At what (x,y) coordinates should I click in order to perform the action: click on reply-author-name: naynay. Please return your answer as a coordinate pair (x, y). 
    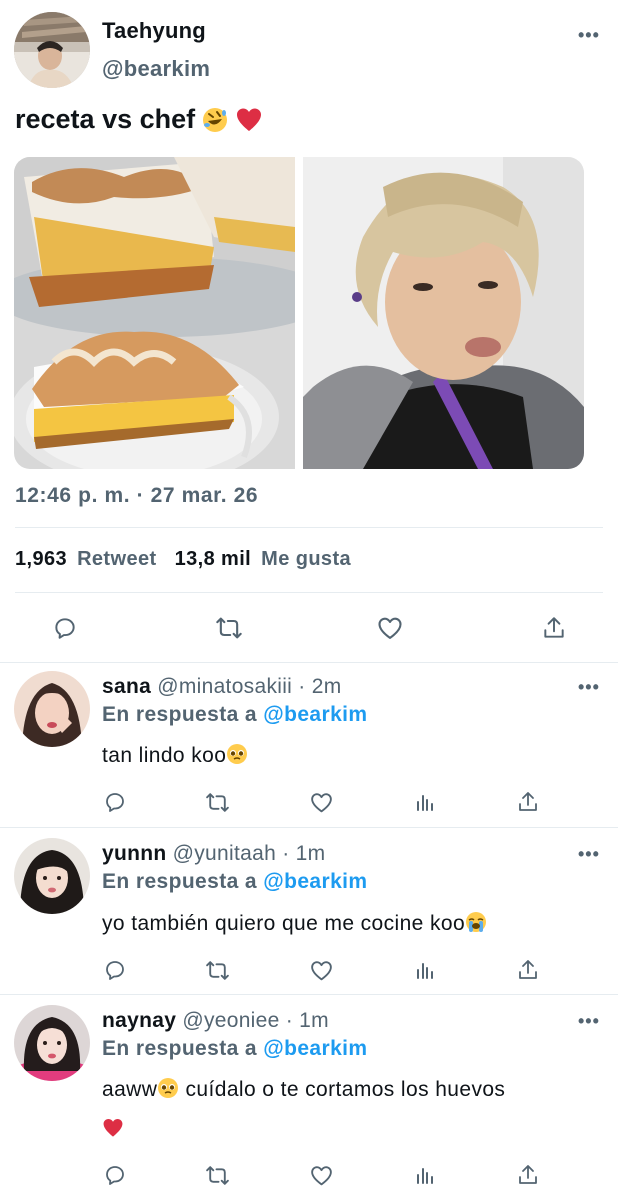
    Looking at the image, I should click on (139, 1020).